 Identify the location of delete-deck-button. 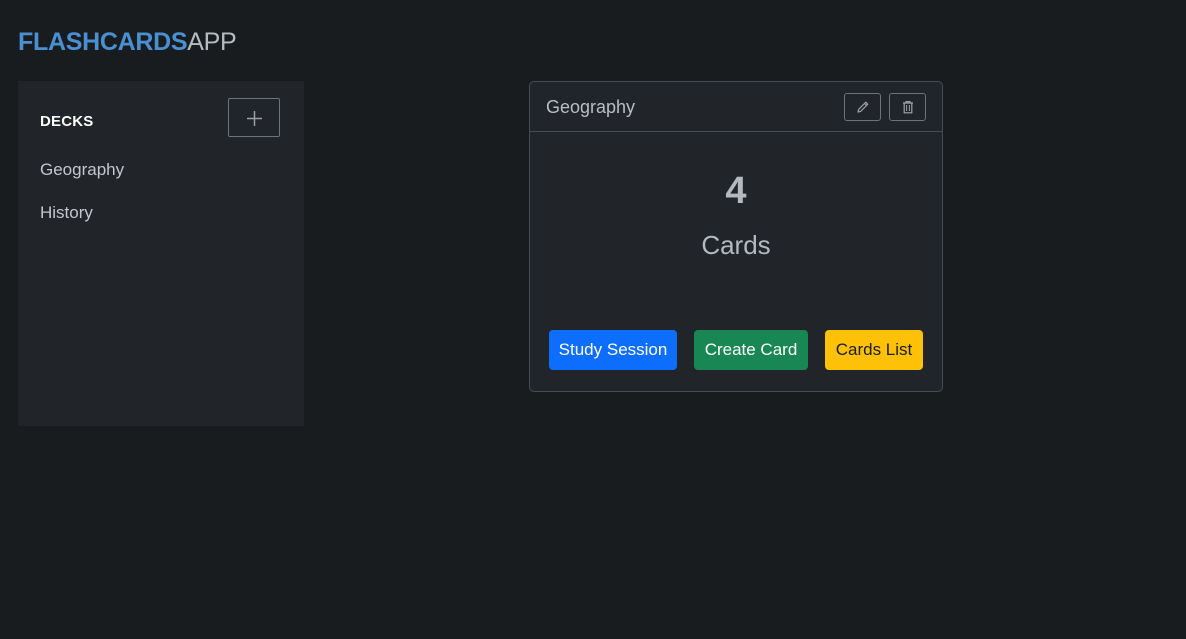
(907, 107).